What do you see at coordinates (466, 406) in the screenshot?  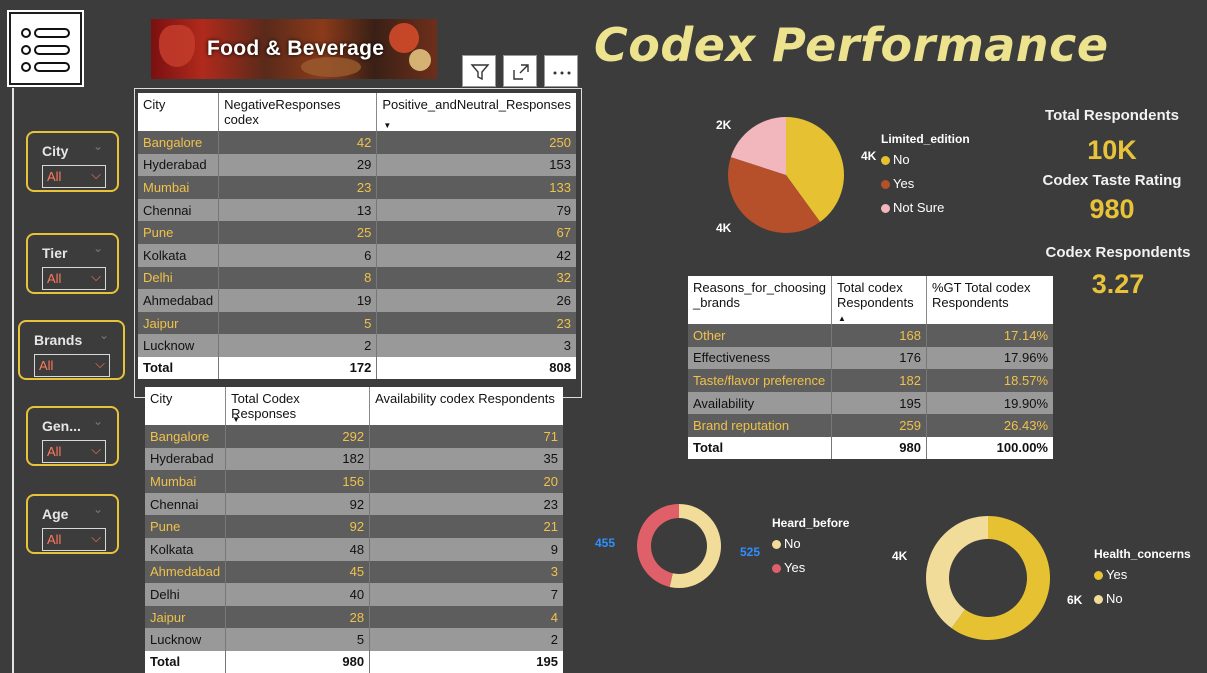 I see `column-header: Availability codex Respondents` at bounding box center [466, 406].